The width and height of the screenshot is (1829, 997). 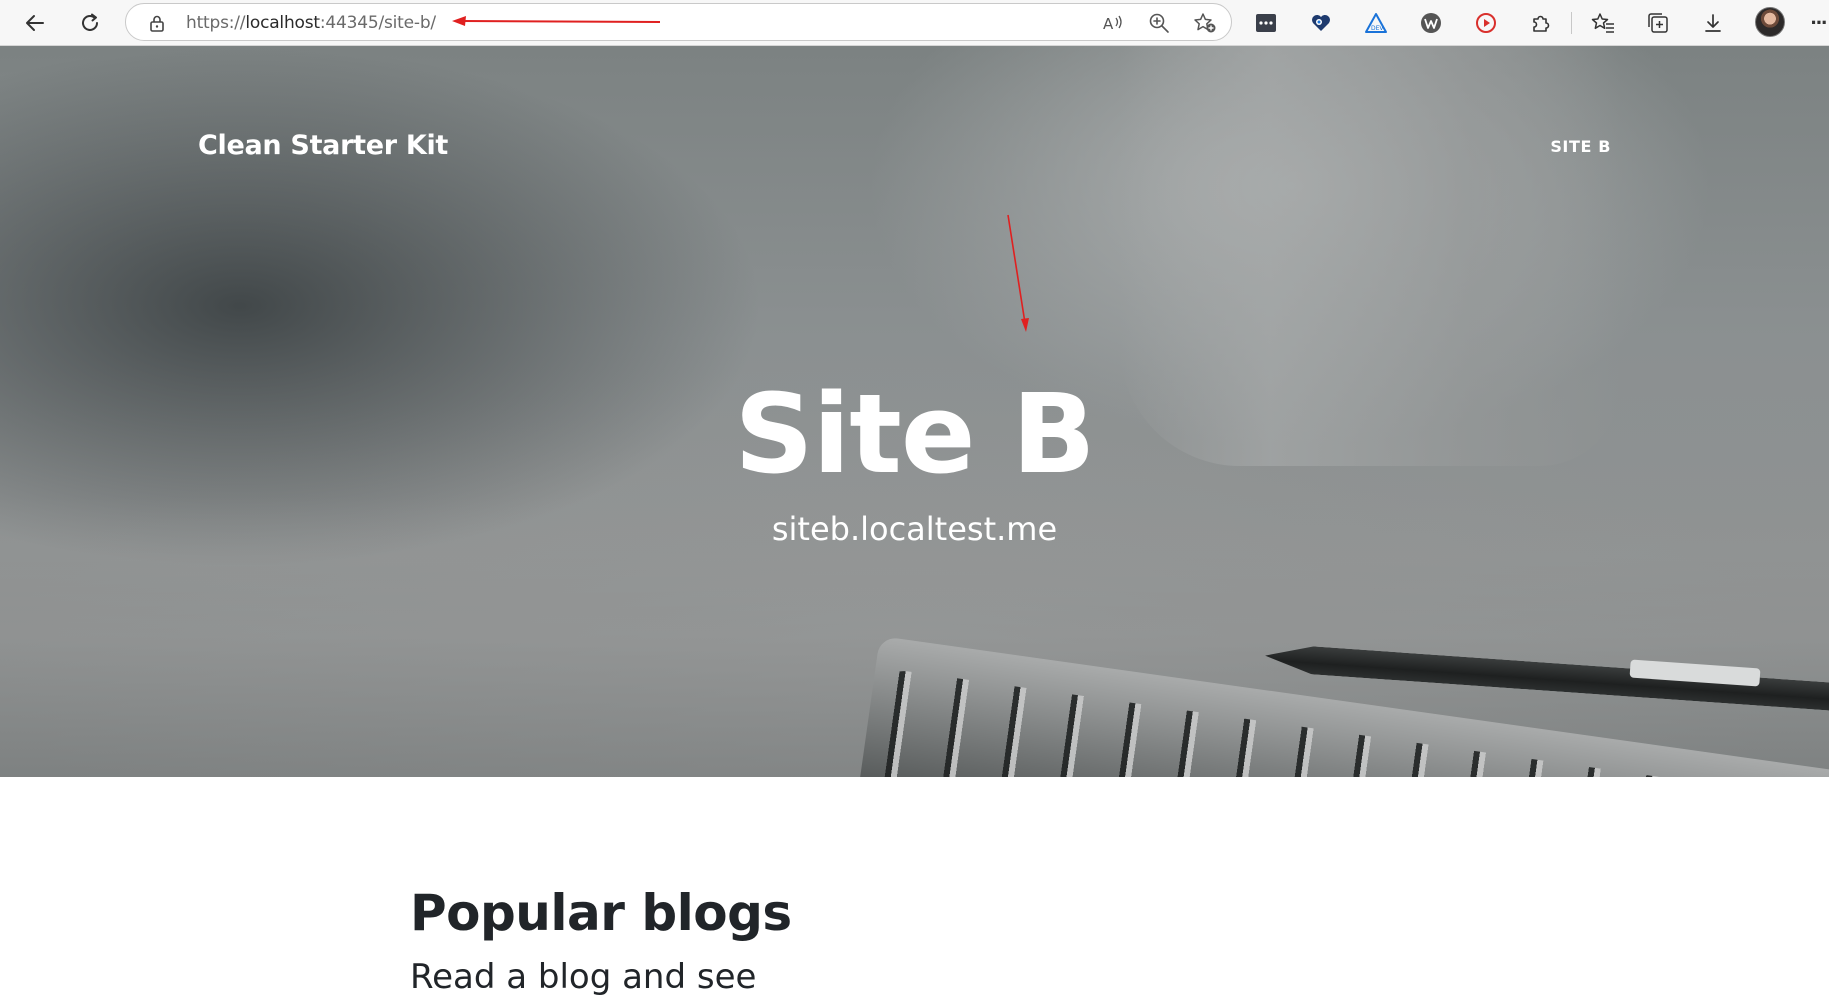 I want to click on back-button, so click(x=35, y=23).